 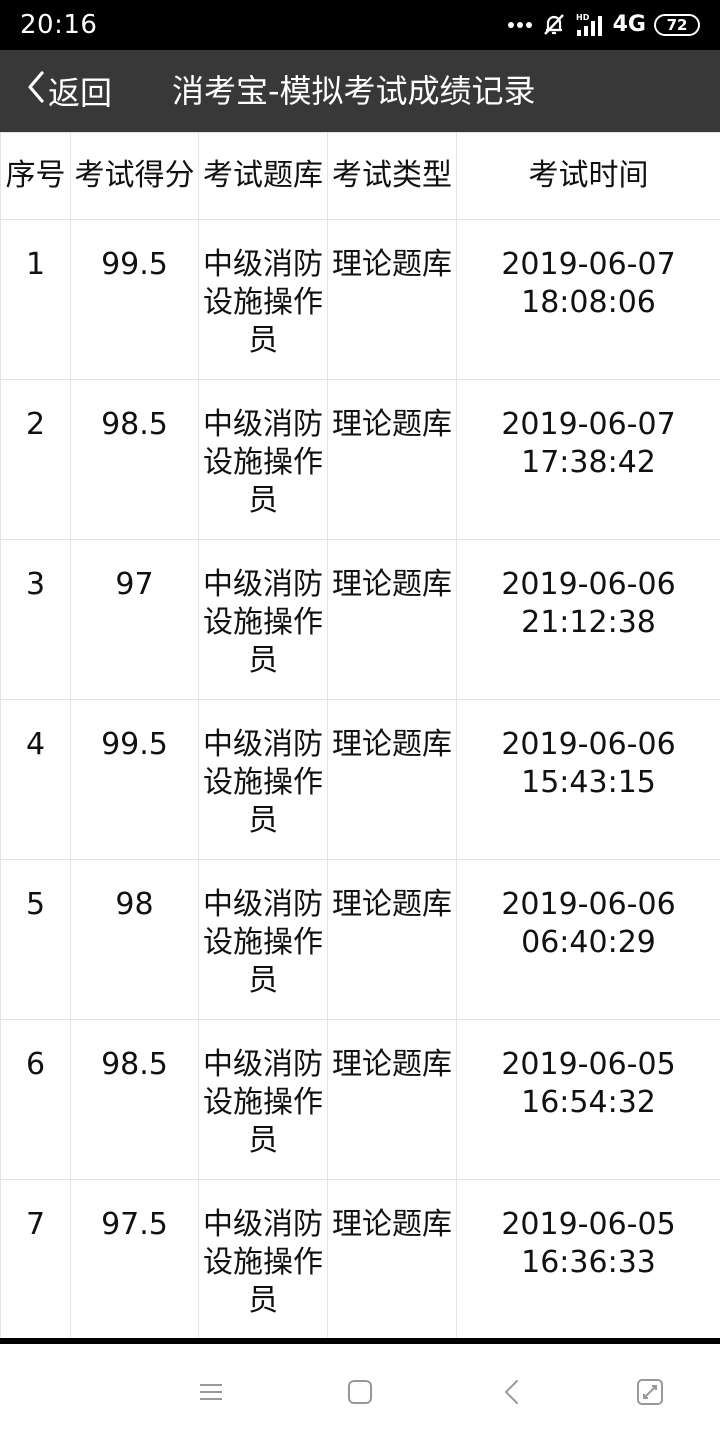 I want to click on table-row: 1 99.5 中级消防设施操作员 理论题库 2019-06-07 18:08:06, so click(x=360, y=299).